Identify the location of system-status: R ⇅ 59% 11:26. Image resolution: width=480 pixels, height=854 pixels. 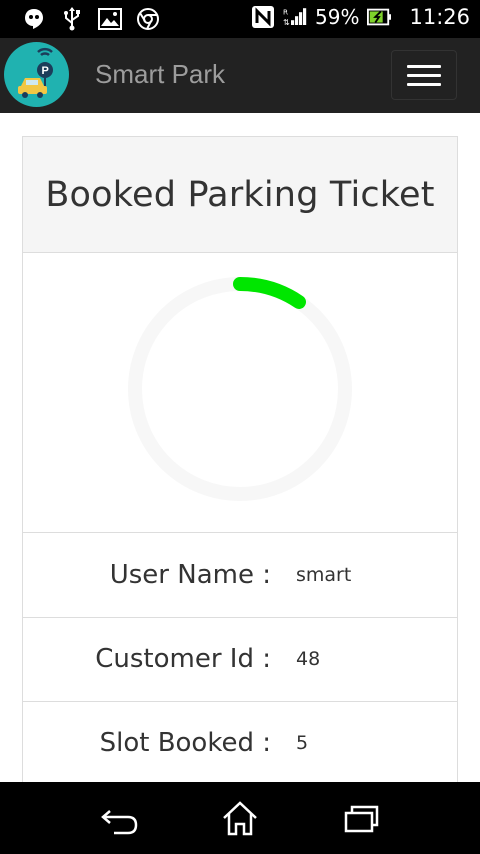
(360, 17).